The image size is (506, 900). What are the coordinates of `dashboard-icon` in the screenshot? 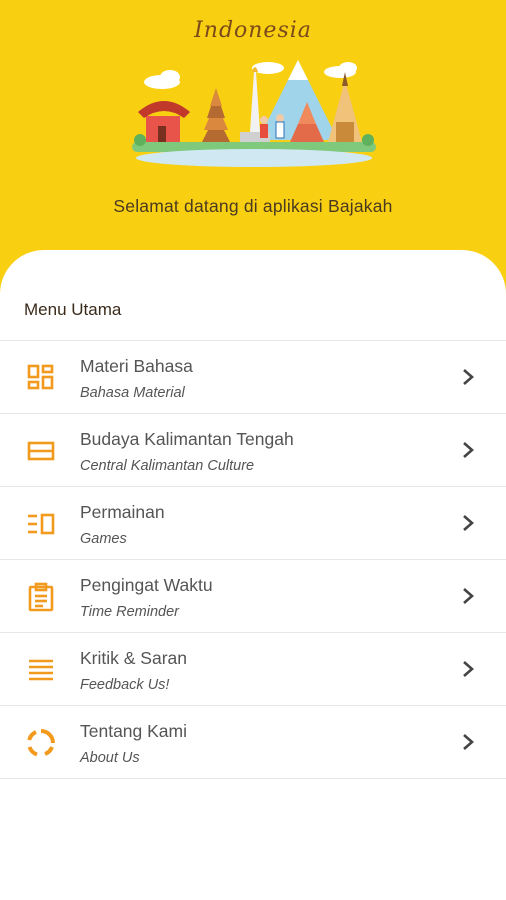 It's located at (41, 378).